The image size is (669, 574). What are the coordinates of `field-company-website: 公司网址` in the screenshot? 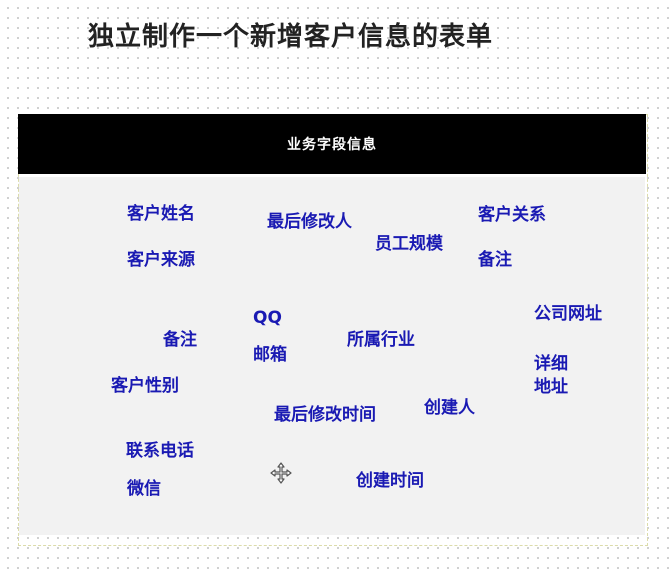 It's located at (568, 314).